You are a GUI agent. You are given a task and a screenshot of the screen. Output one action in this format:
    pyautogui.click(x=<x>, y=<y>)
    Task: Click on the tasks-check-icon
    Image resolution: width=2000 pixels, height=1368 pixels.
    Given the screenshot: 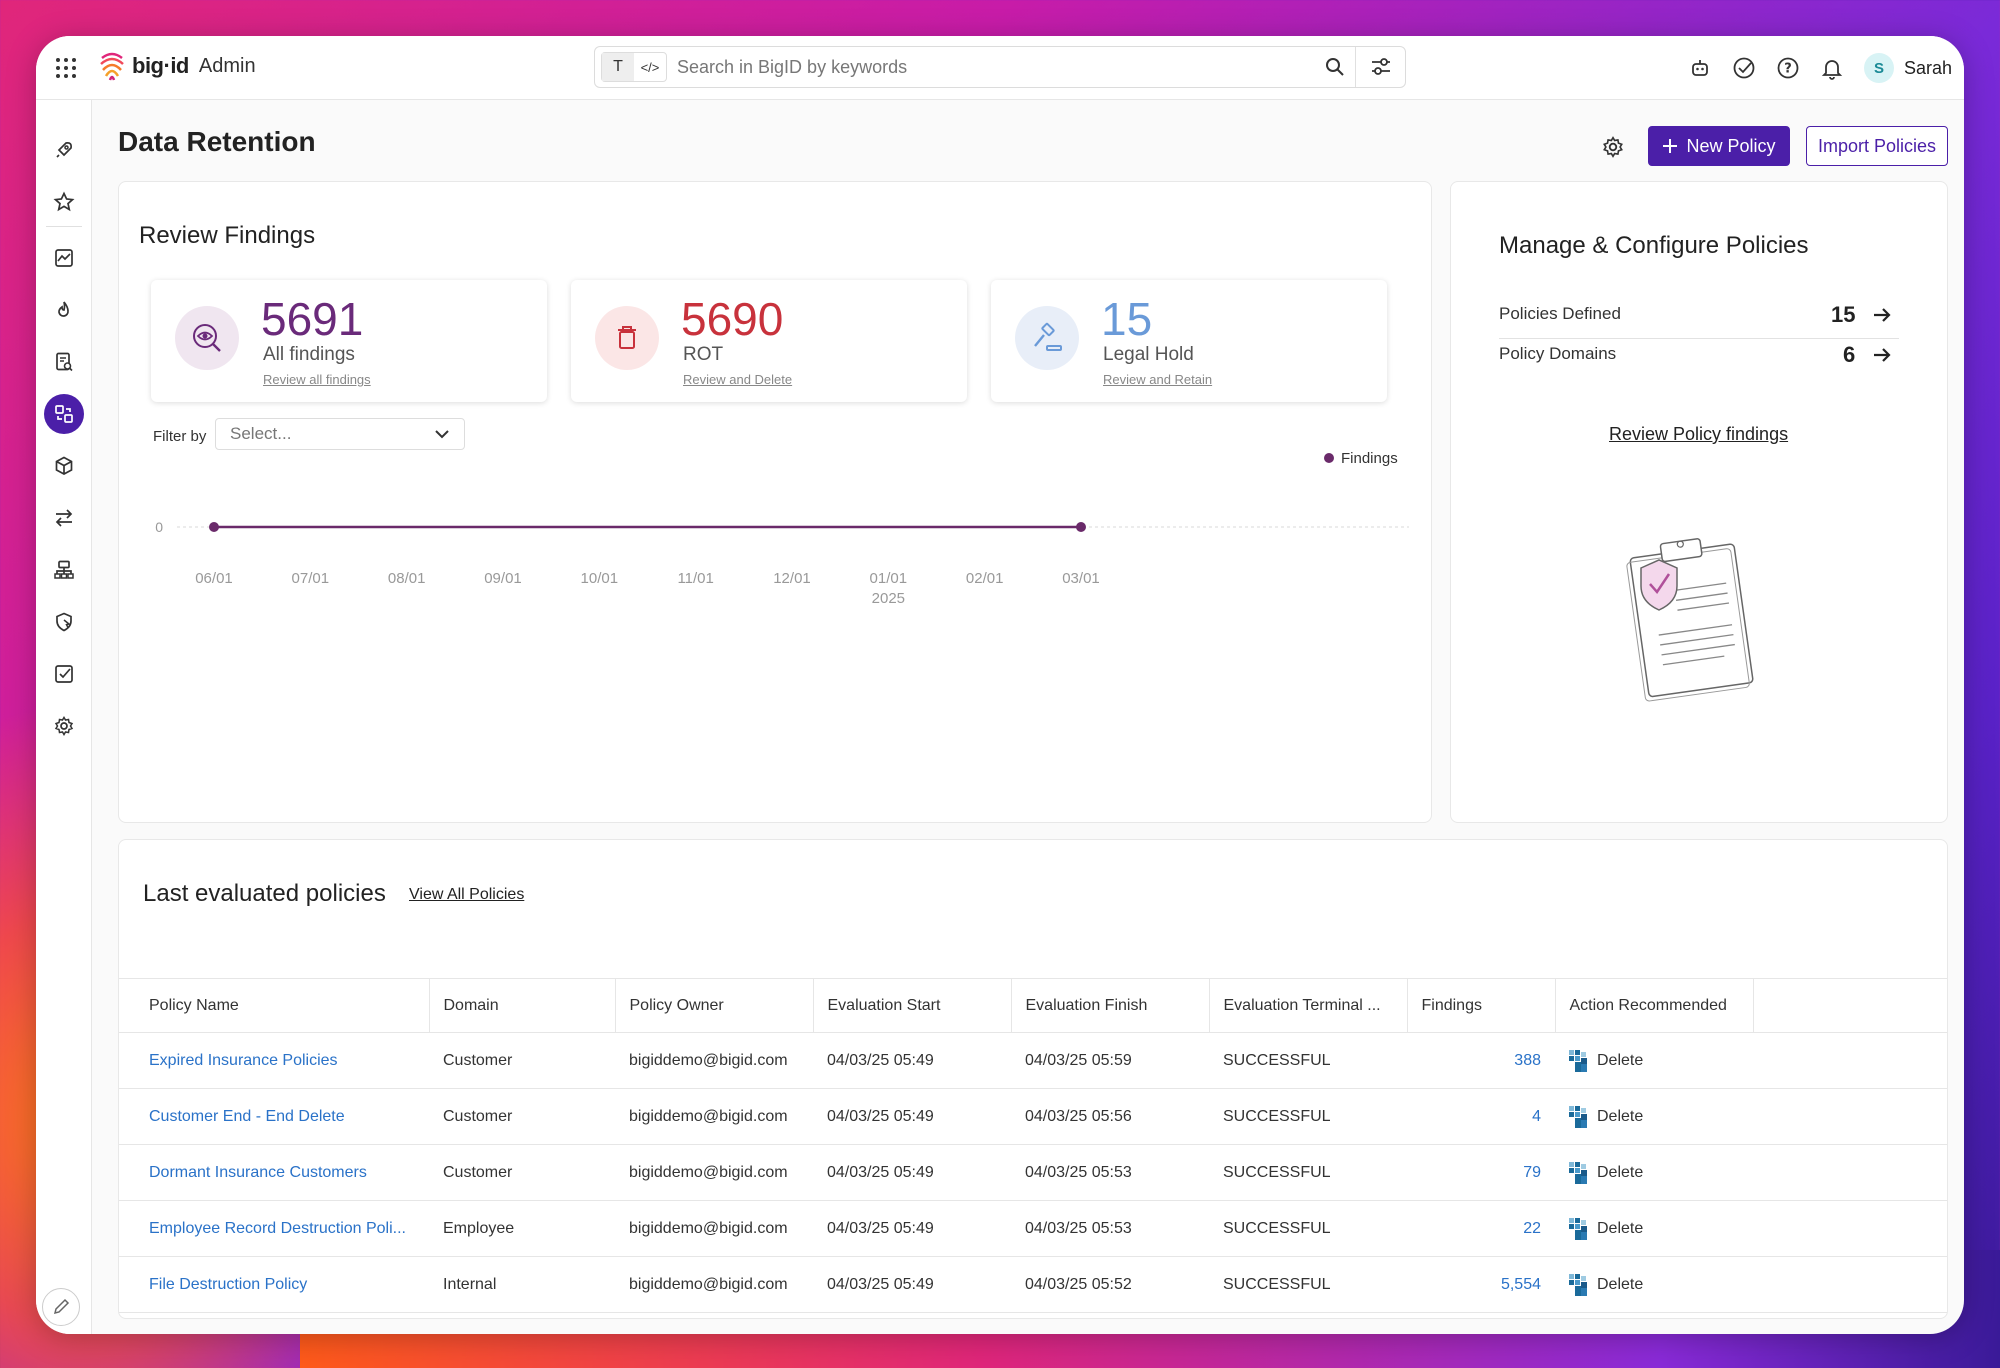 What is the action you would take?
    pyautogui.click(x=1744, y=68)
    